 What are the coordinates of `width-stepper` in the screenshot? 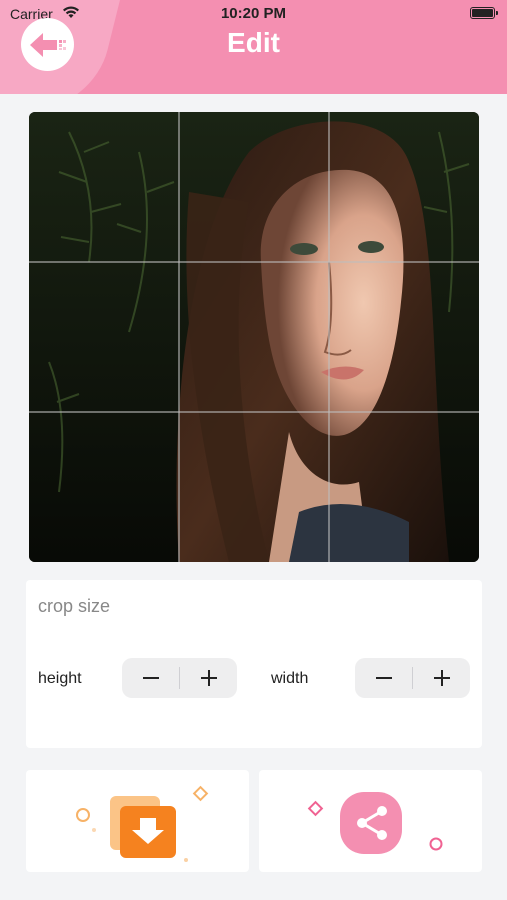 It's located at (412, 678).